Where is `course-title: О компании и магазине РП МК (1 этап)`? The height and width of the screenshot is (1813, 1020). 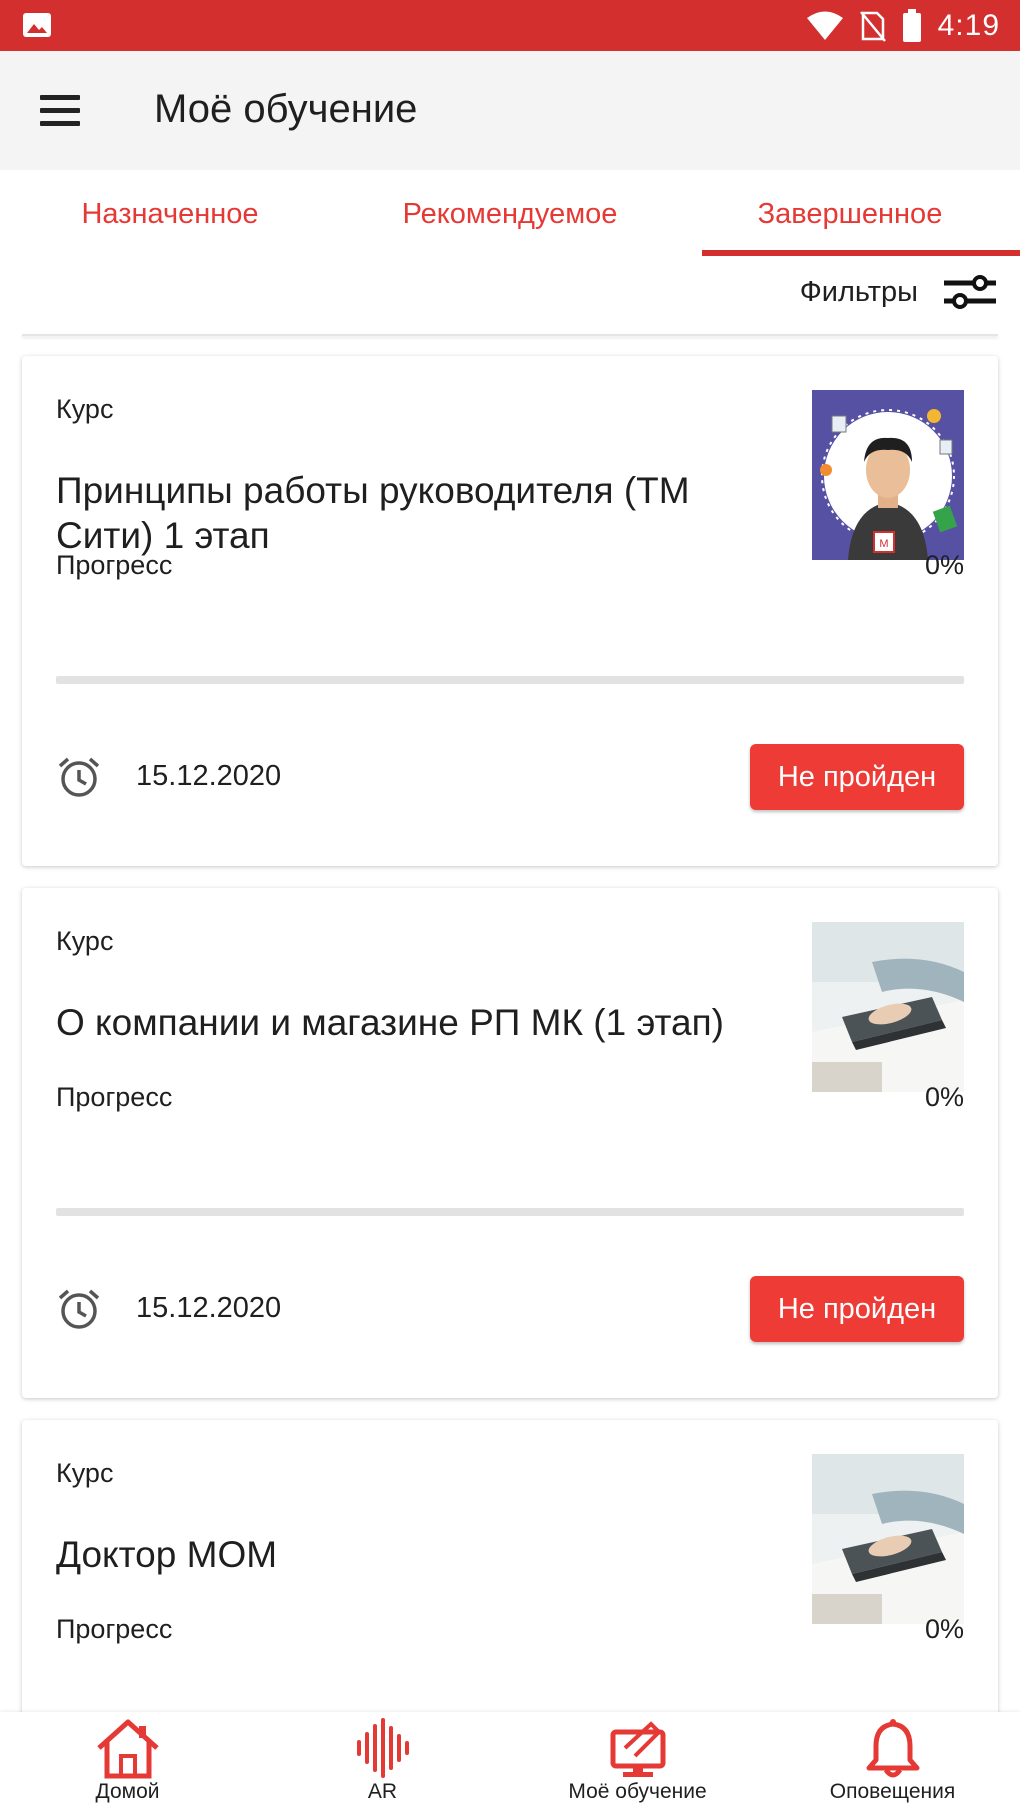
course-title: О компании и магазине РП МК (1 этап) is located at coordinates (390, 1022).